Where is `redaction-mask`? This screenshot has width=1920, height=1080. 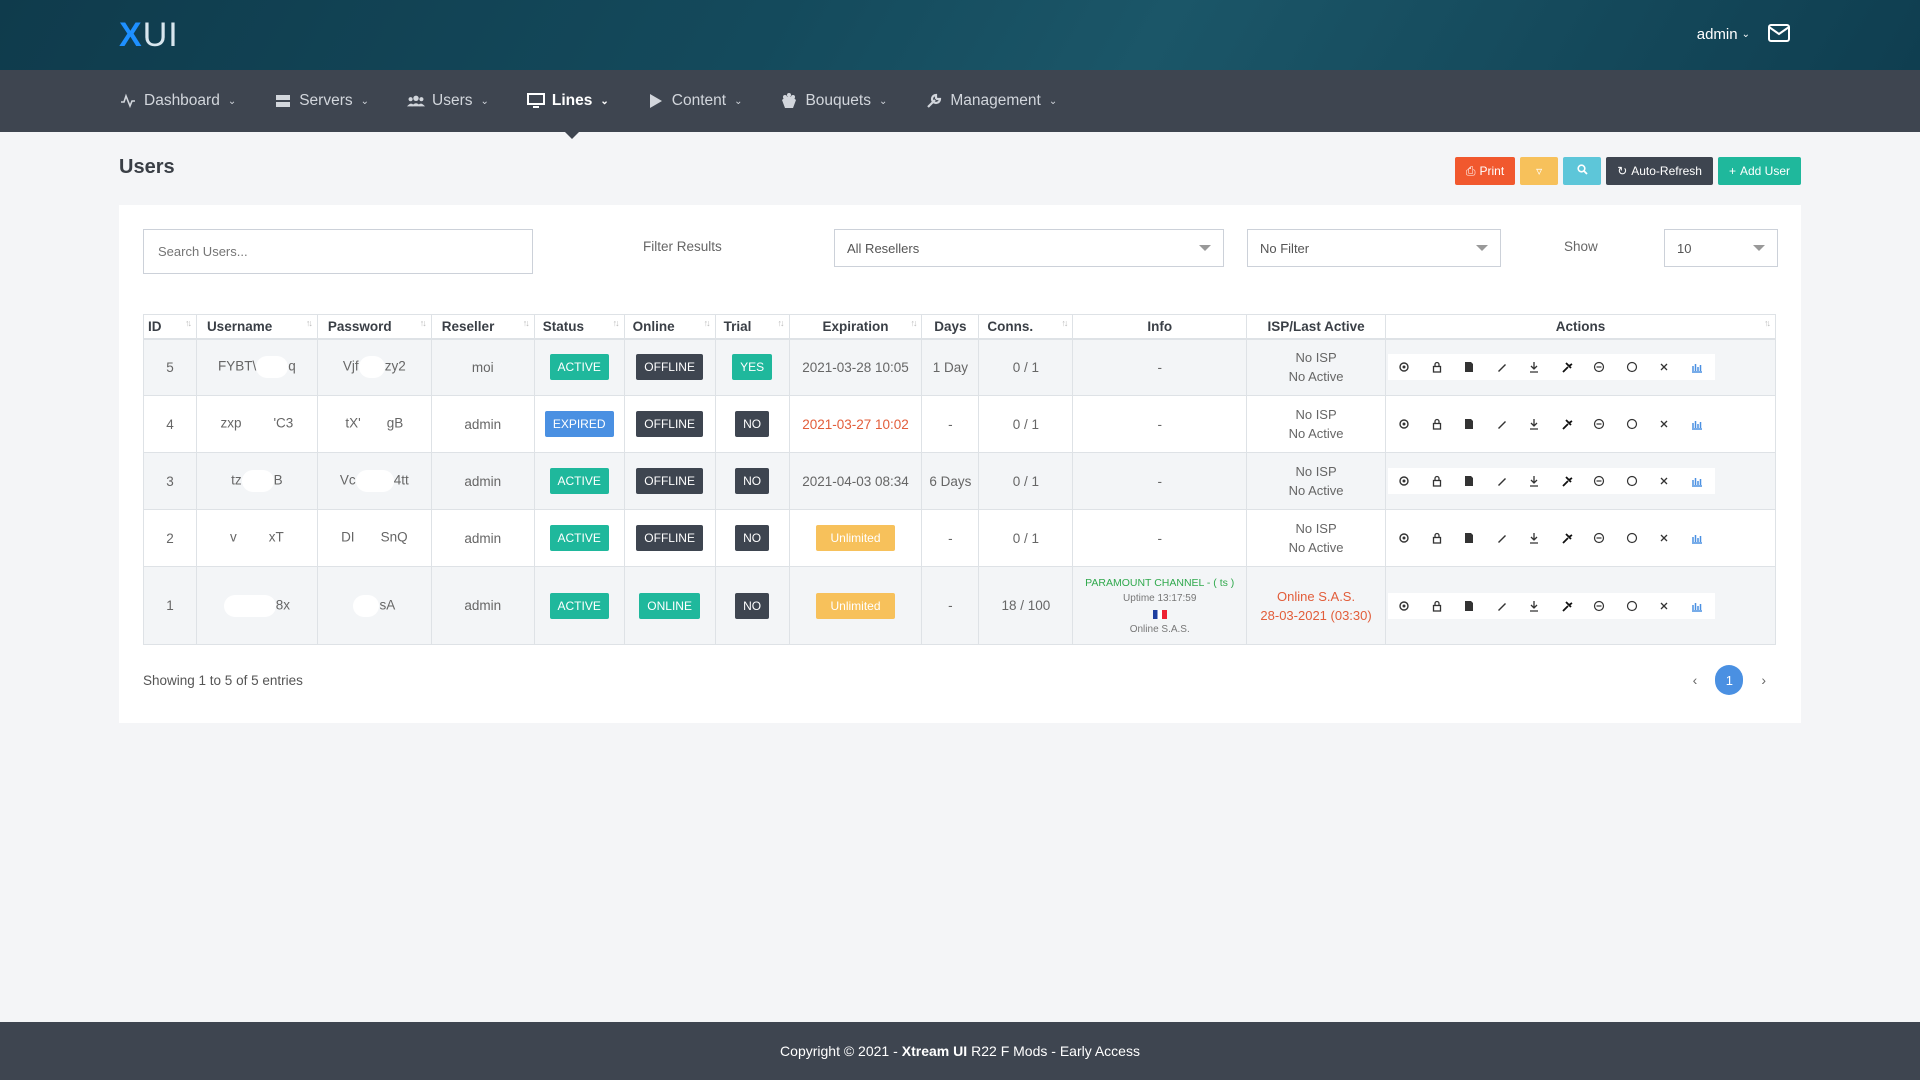 redaction-mask is located at coordinates (373, 424).